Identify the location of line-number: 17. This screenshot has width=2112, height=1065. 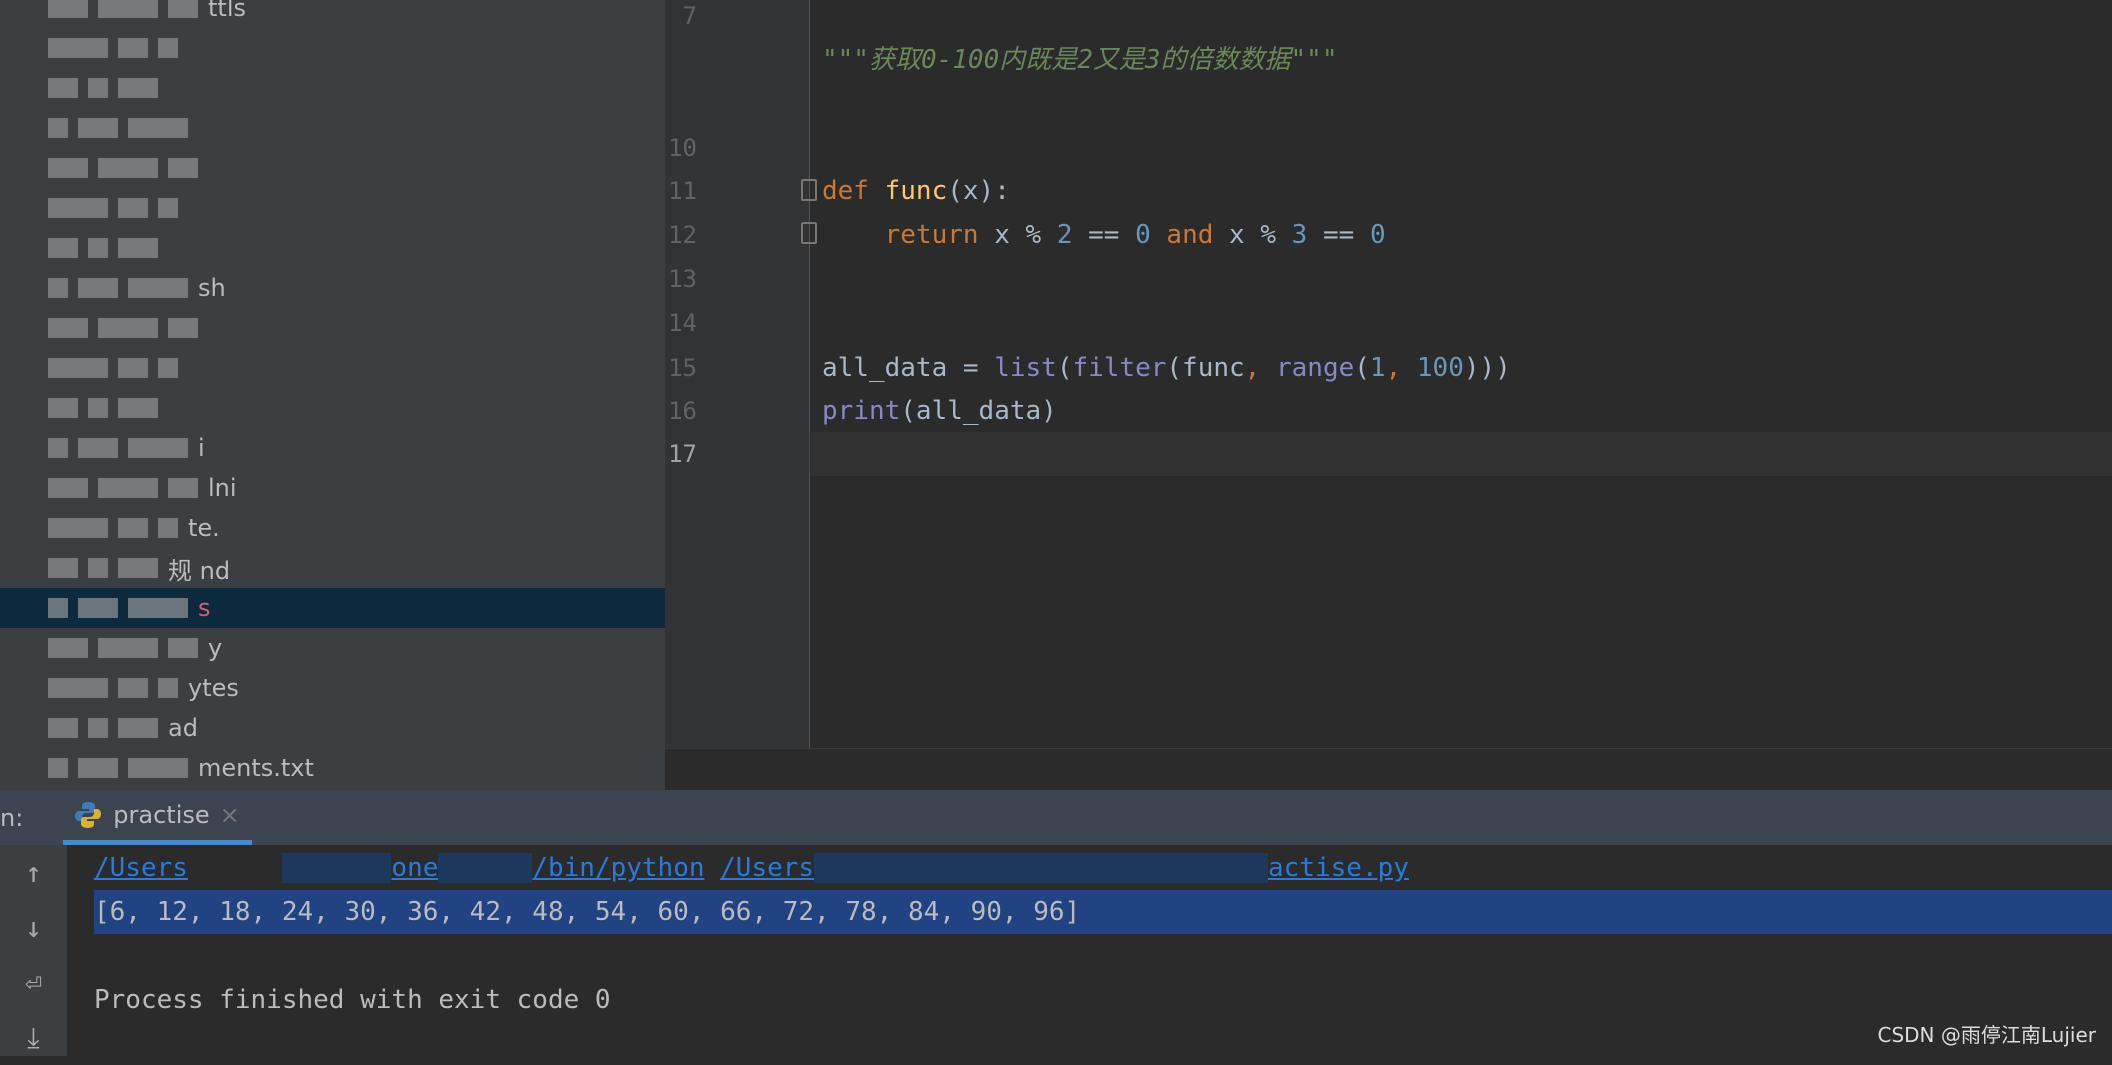
(682, 454).